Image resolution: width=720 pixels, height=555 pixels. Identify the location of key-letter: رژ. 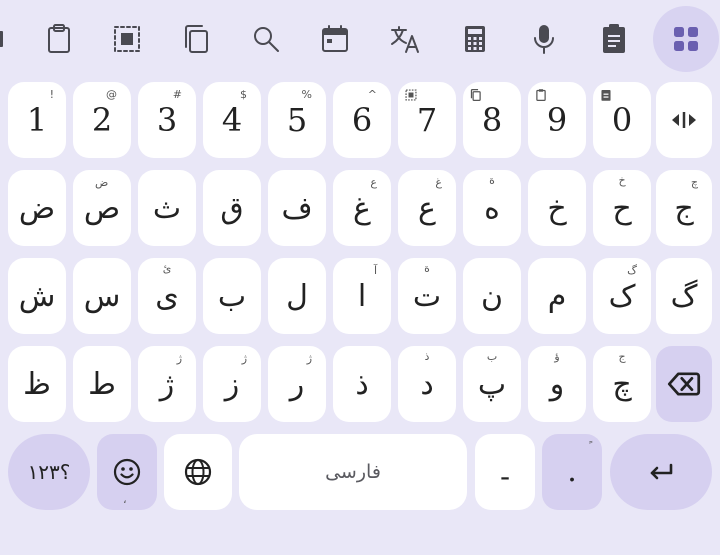
(297, 384).